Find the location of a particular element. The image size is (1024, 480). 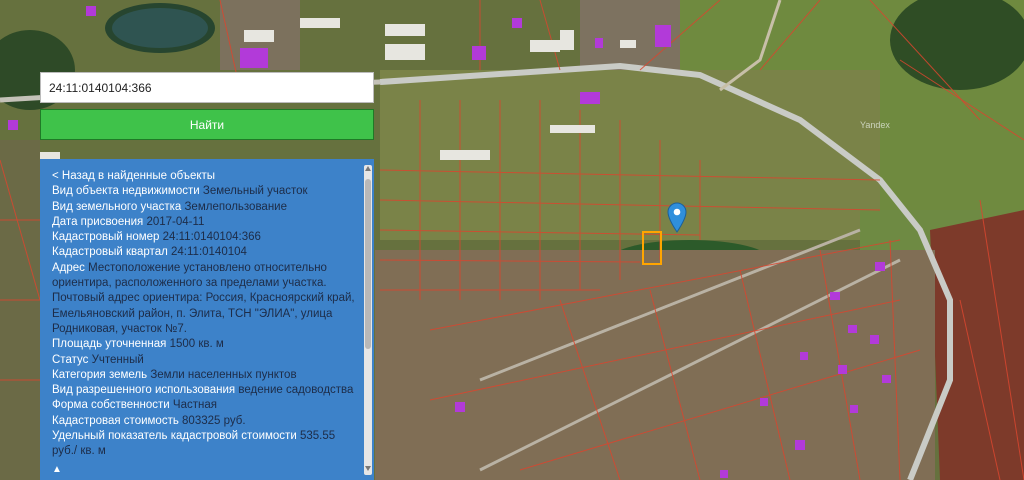

info-value: ведение садоводства is located at coordinates (296, 390).